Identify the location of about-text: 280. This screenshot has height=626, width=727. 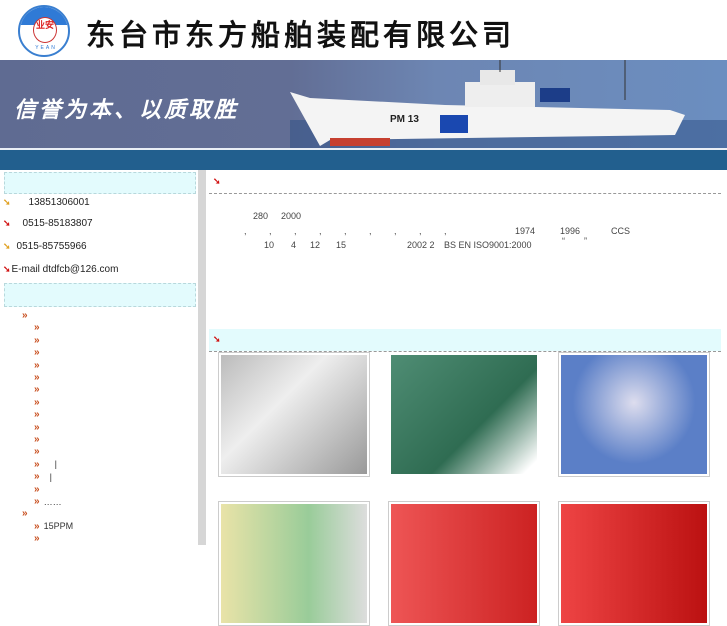
(261, 216).